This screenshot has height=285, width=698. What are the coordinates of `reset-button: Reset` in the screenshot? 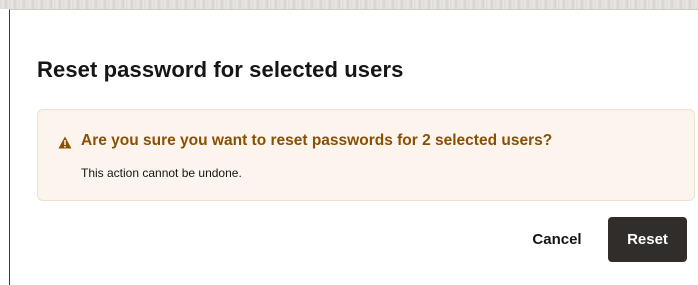 It's located at (647, 239).